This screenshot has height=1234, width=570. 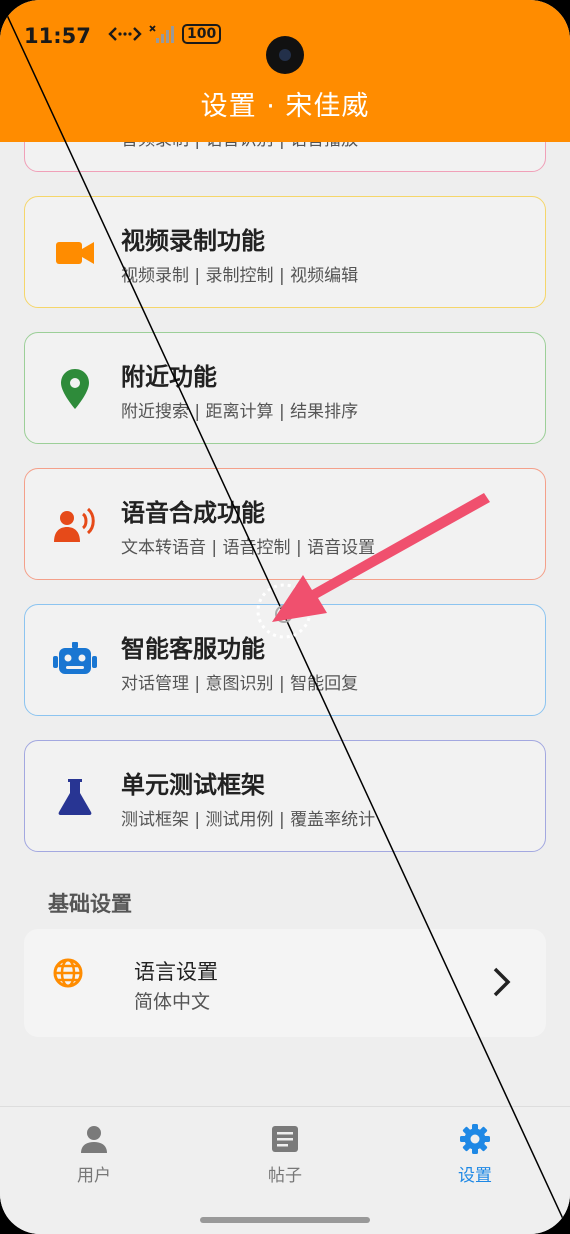 What do you see at coordinates (75, 797) in the screenshot?
I see `flask-icon` at bounding box center [75, 797].